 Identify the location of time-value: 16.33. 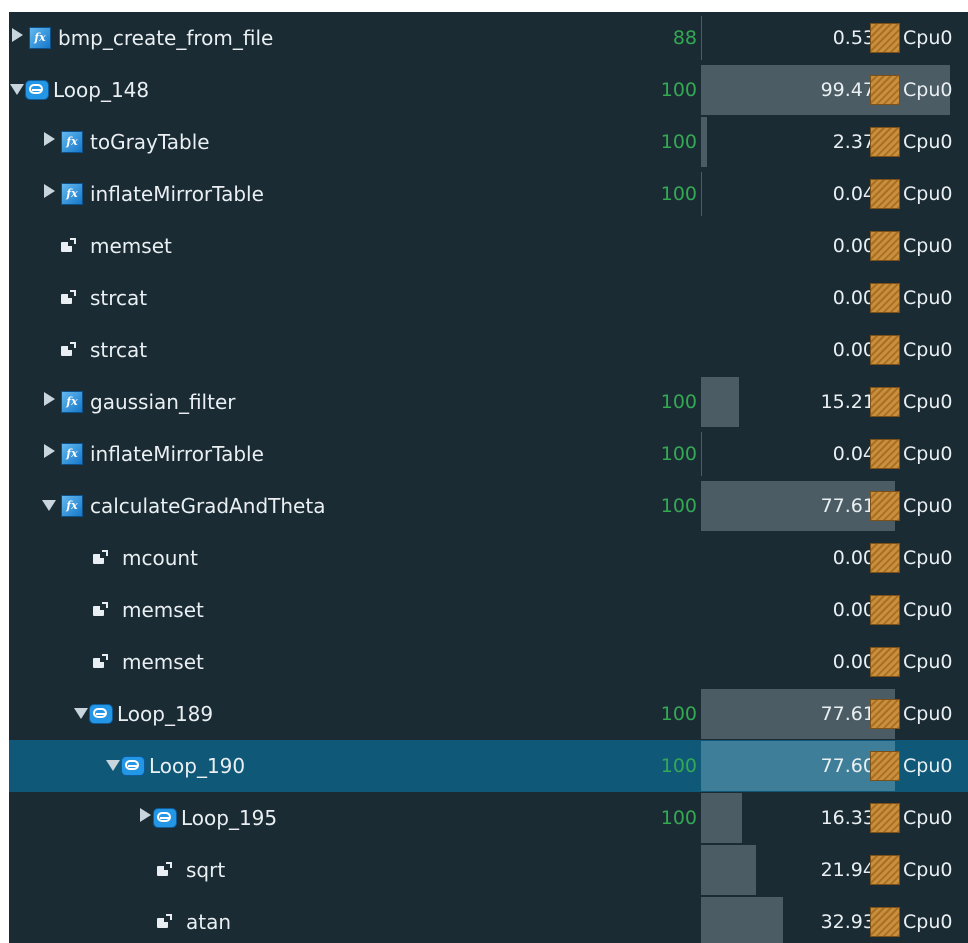
(847, 818).